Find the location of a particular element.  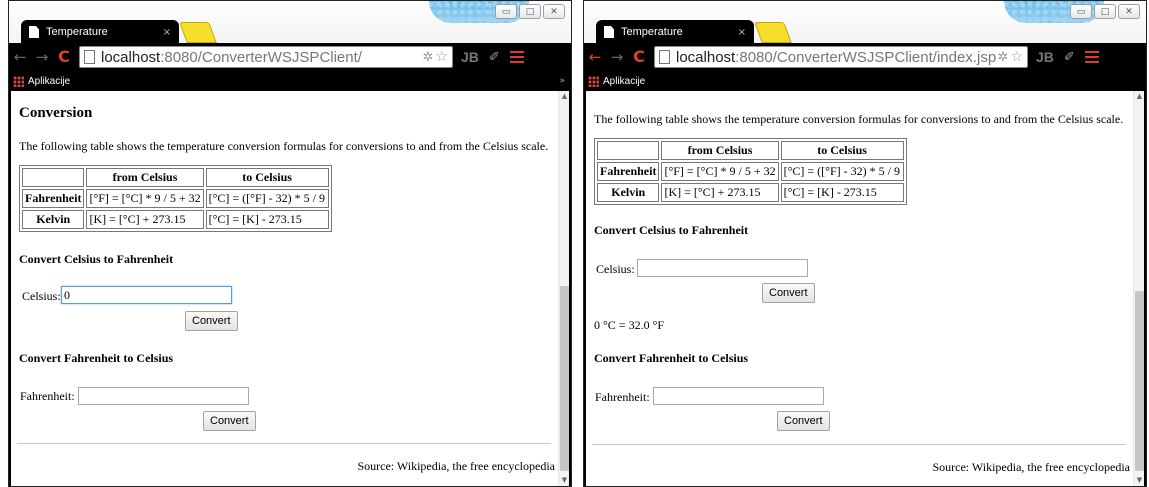

more-bookmarks-chevron-icon: » is located at coordinates (562, 81).